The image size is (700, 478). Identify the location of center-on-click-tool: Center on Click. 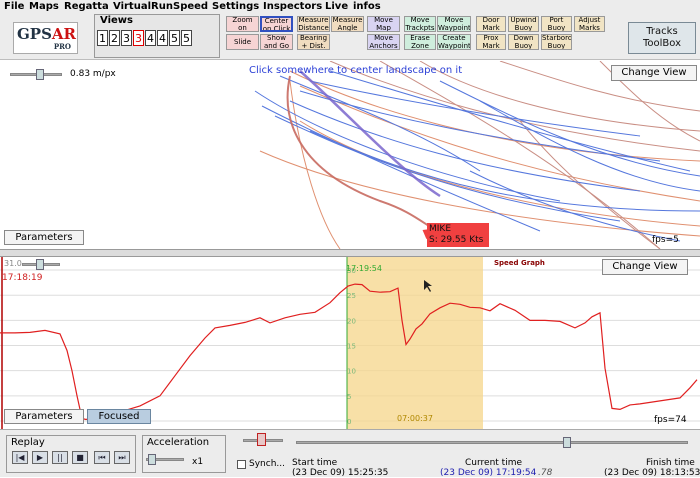
(276, 24).